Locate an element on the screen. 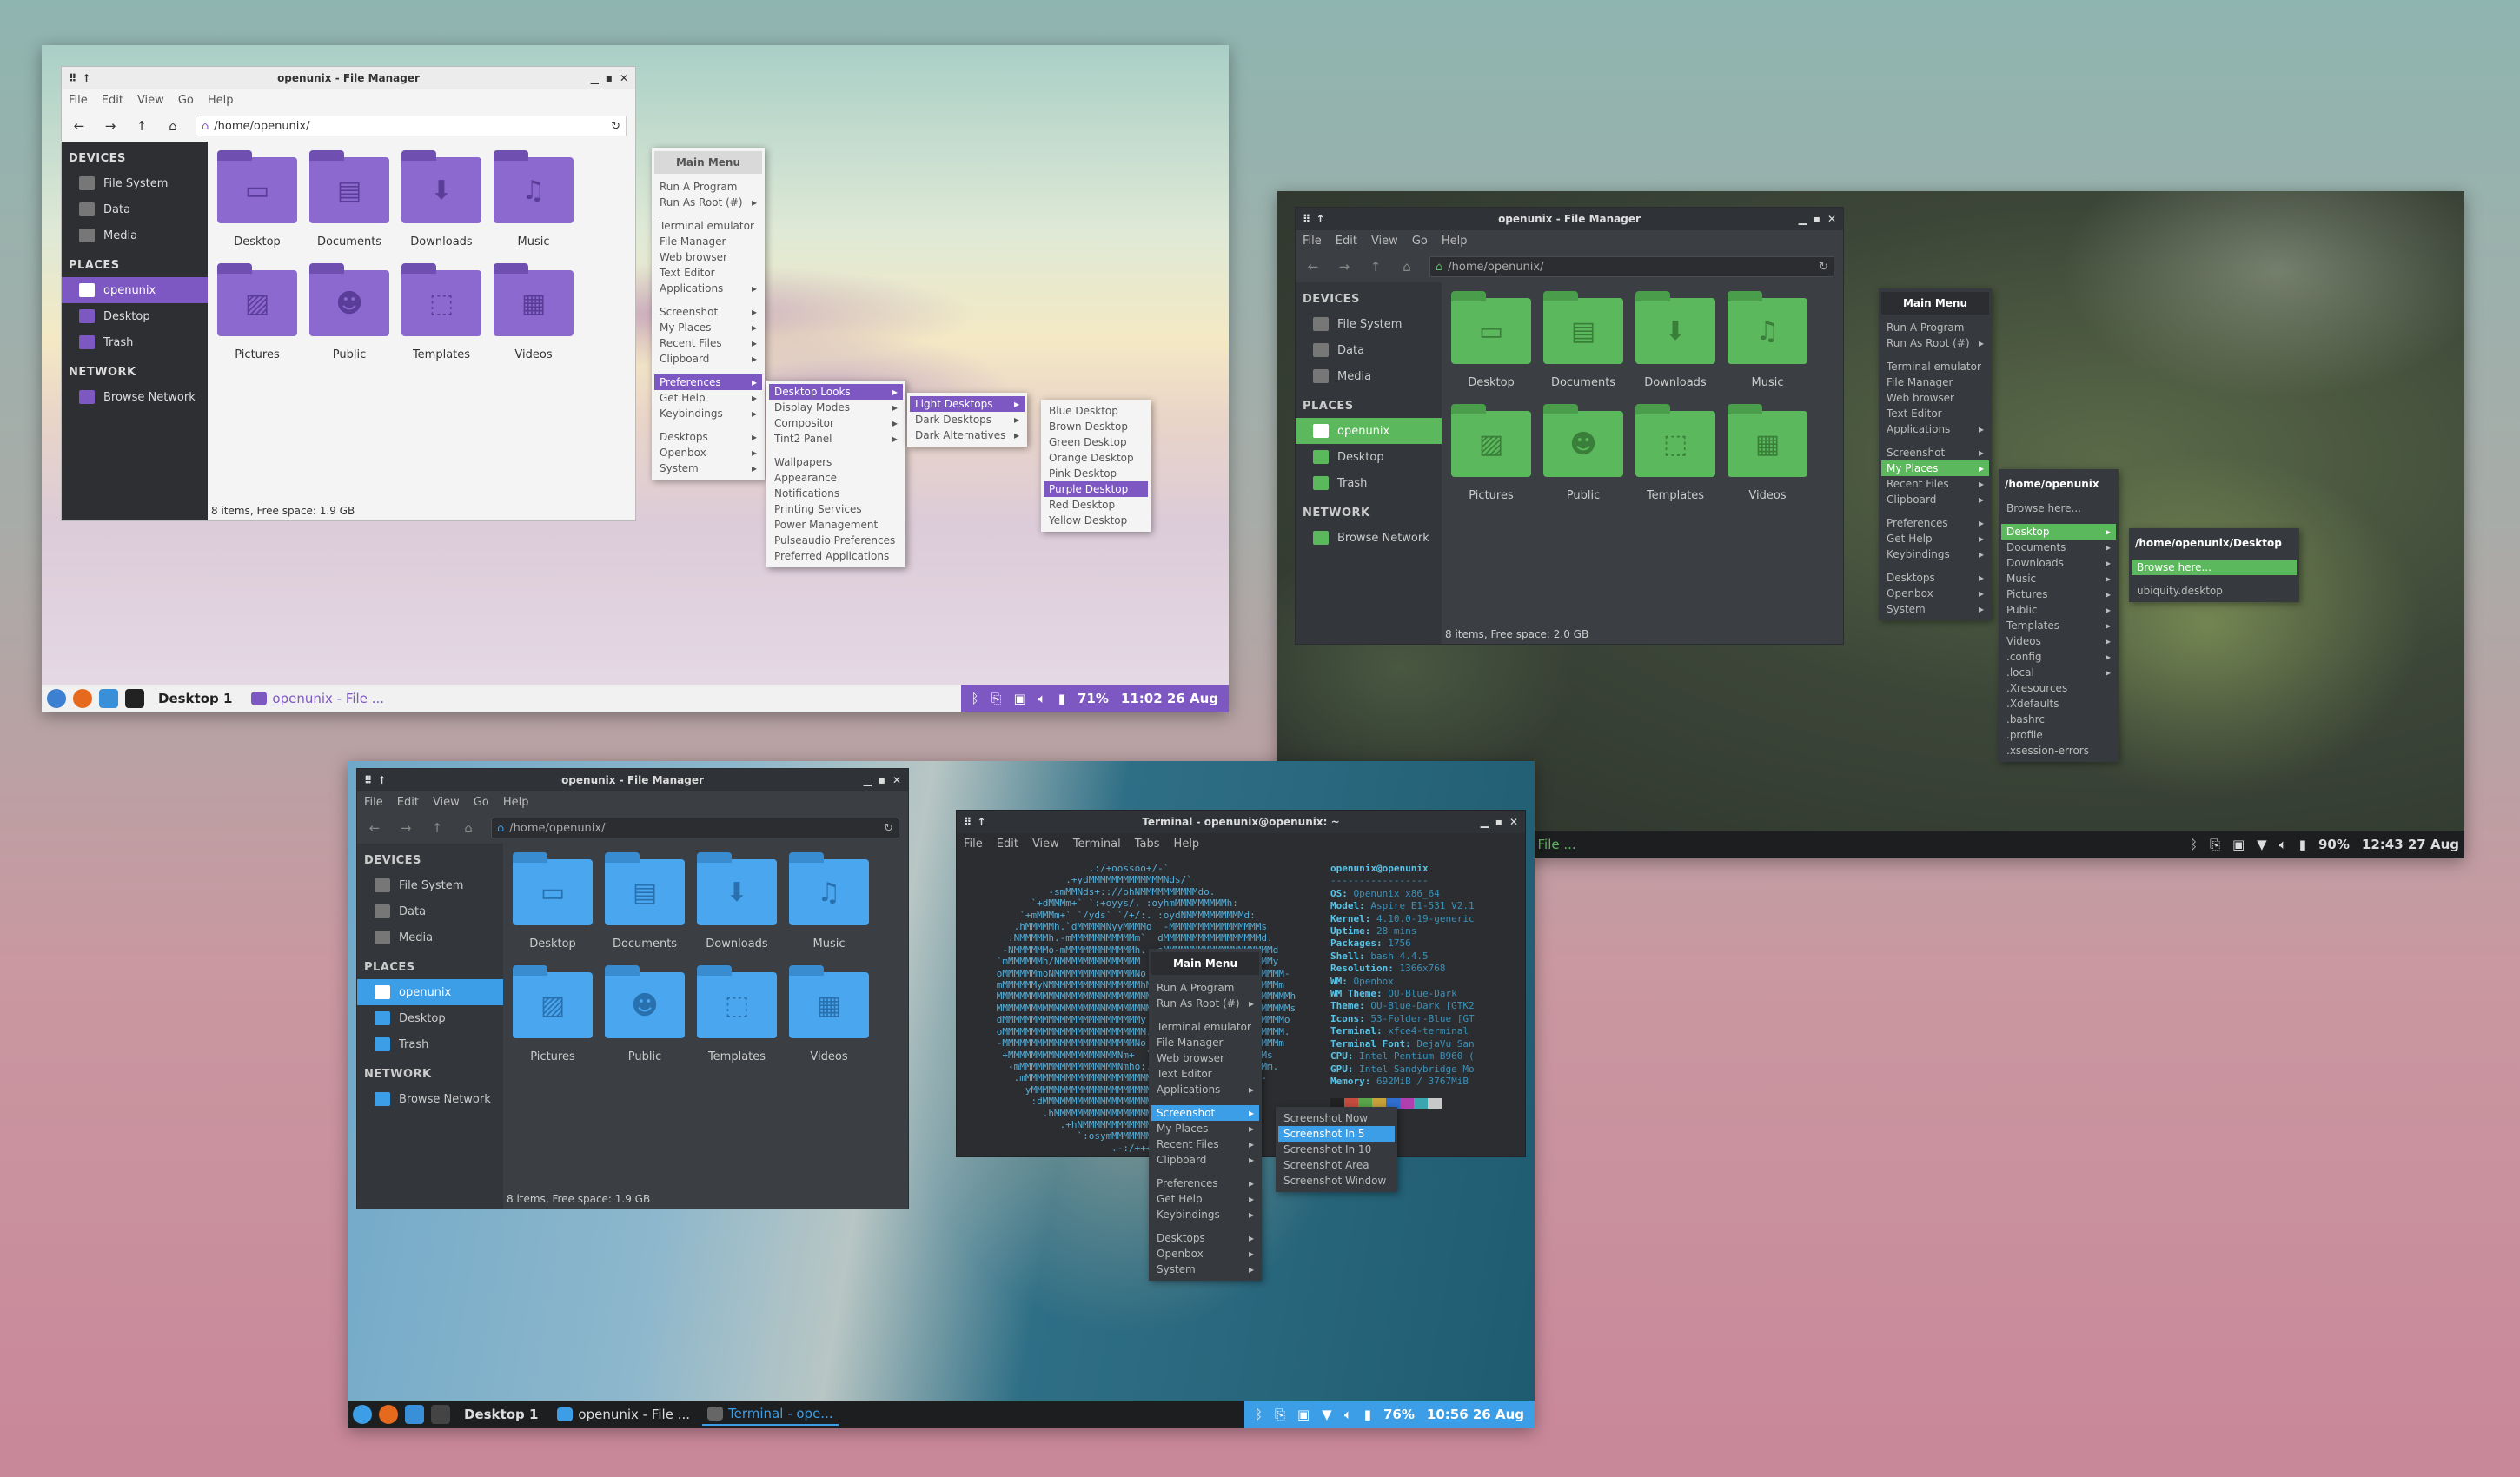 The height and width of the screenshot is (1477, 2520). menu-help: Help is located at coordinates (1455, 241).